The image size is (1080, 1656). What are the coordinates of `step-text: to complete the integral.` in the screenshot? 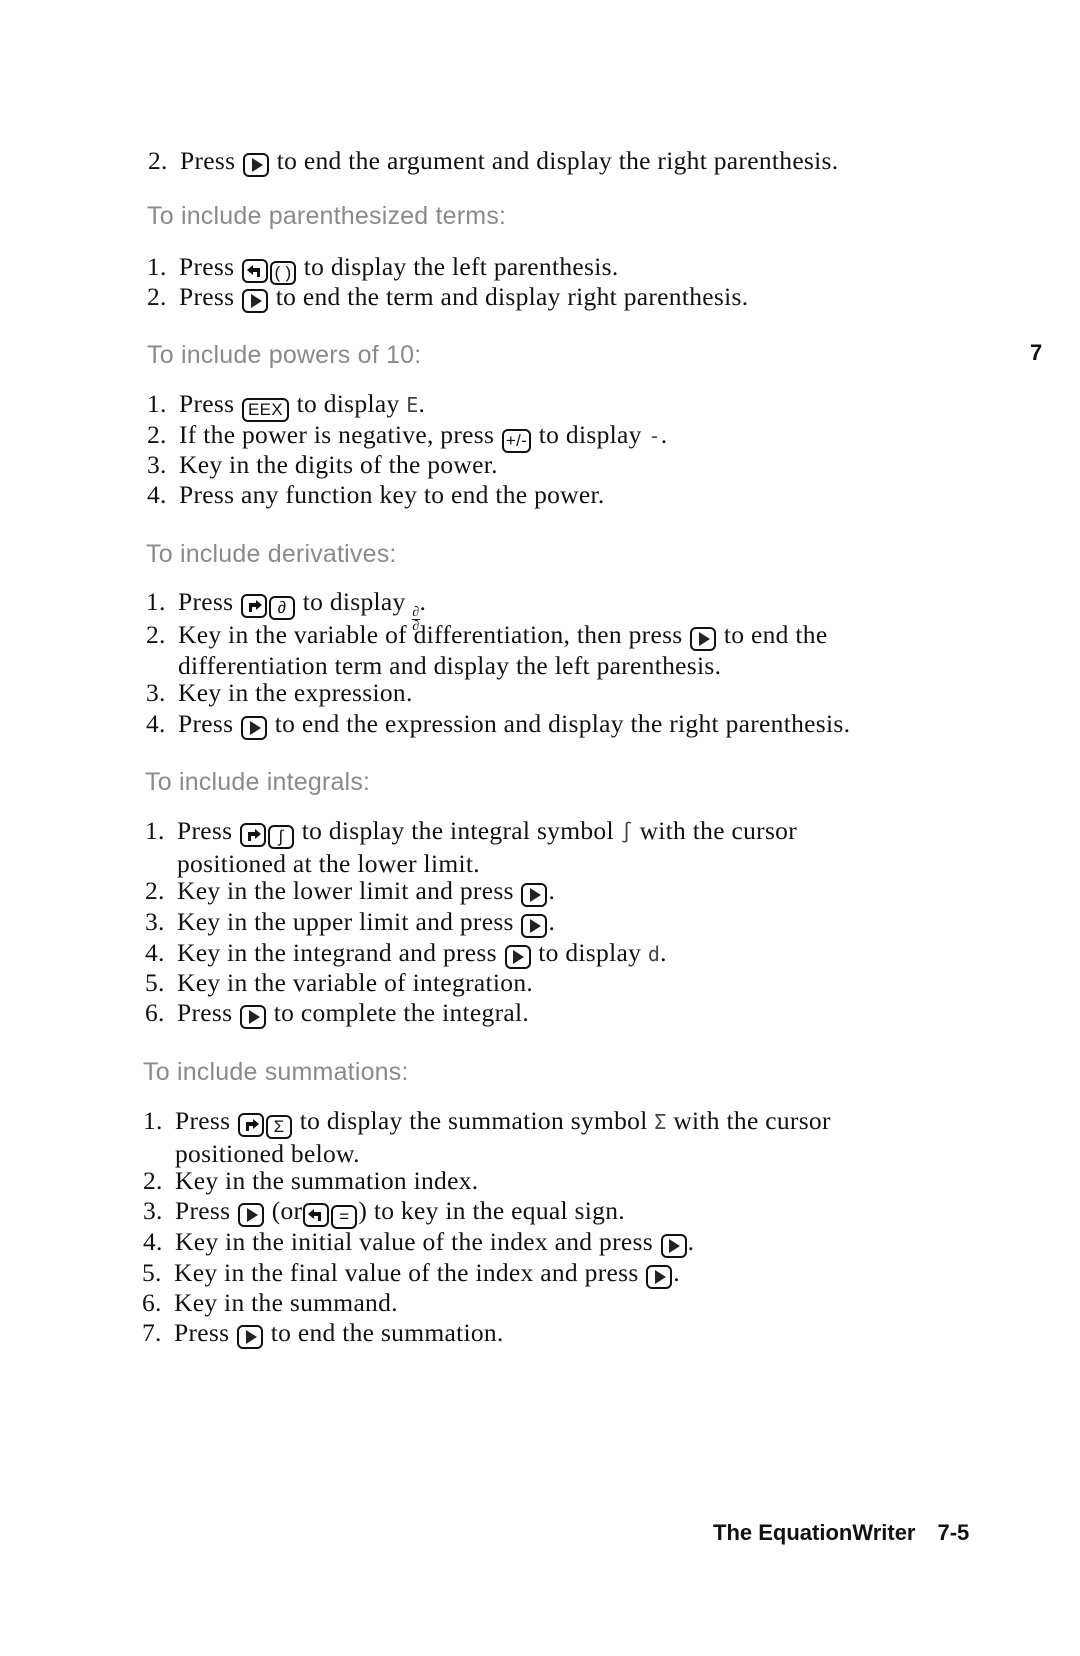 It's located at (401, 1012).